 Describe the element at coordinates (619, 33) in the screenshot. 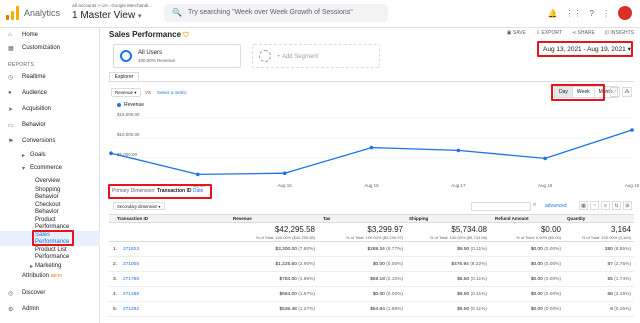

I see `insights-button: ⊡ INSIGHTS` at that location.